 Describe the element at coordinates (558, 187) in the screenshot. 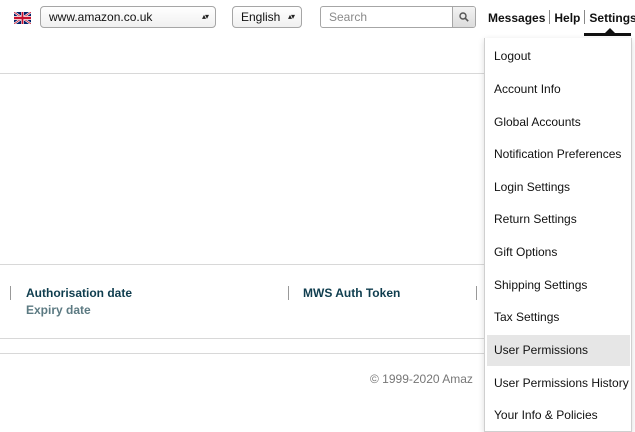

I see `menu-item-login-settings: Login Settings` at that location.